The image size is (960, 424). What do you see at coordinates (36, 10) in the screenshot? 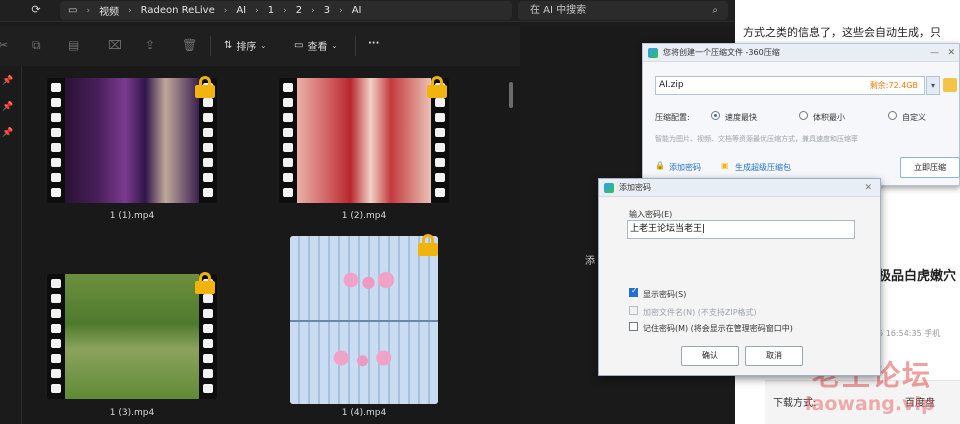
I see `refresh-icon: ⟳` at bounding box center [36, 10].